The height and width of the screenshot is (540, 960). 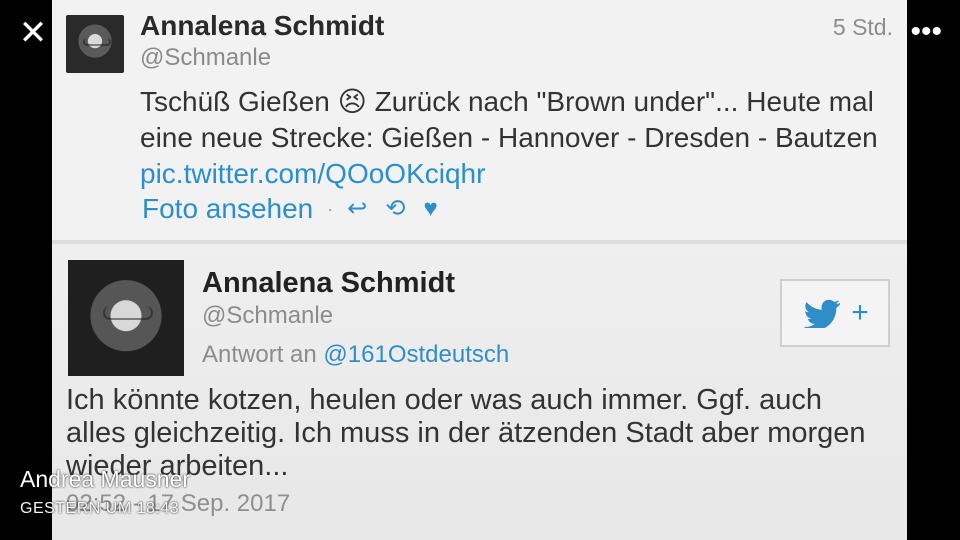 I want to click on follow-plus-icon: +, so click(x=860, y=312).